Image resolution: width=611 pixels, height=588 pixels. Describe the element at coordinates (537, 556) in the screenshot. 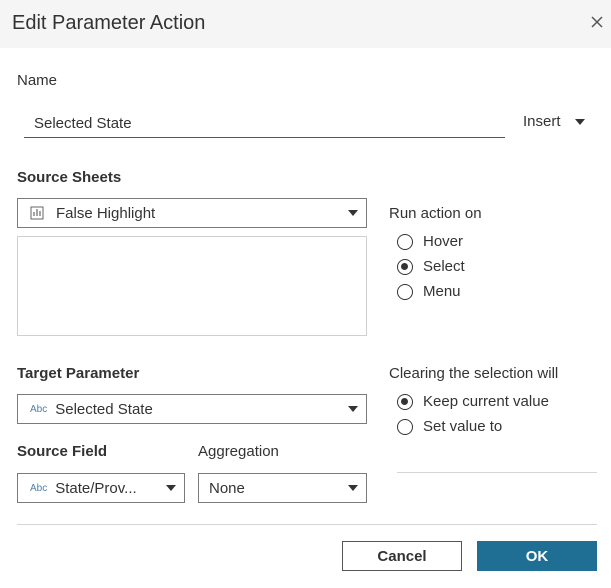

I see `ok-button: OK` at that location.